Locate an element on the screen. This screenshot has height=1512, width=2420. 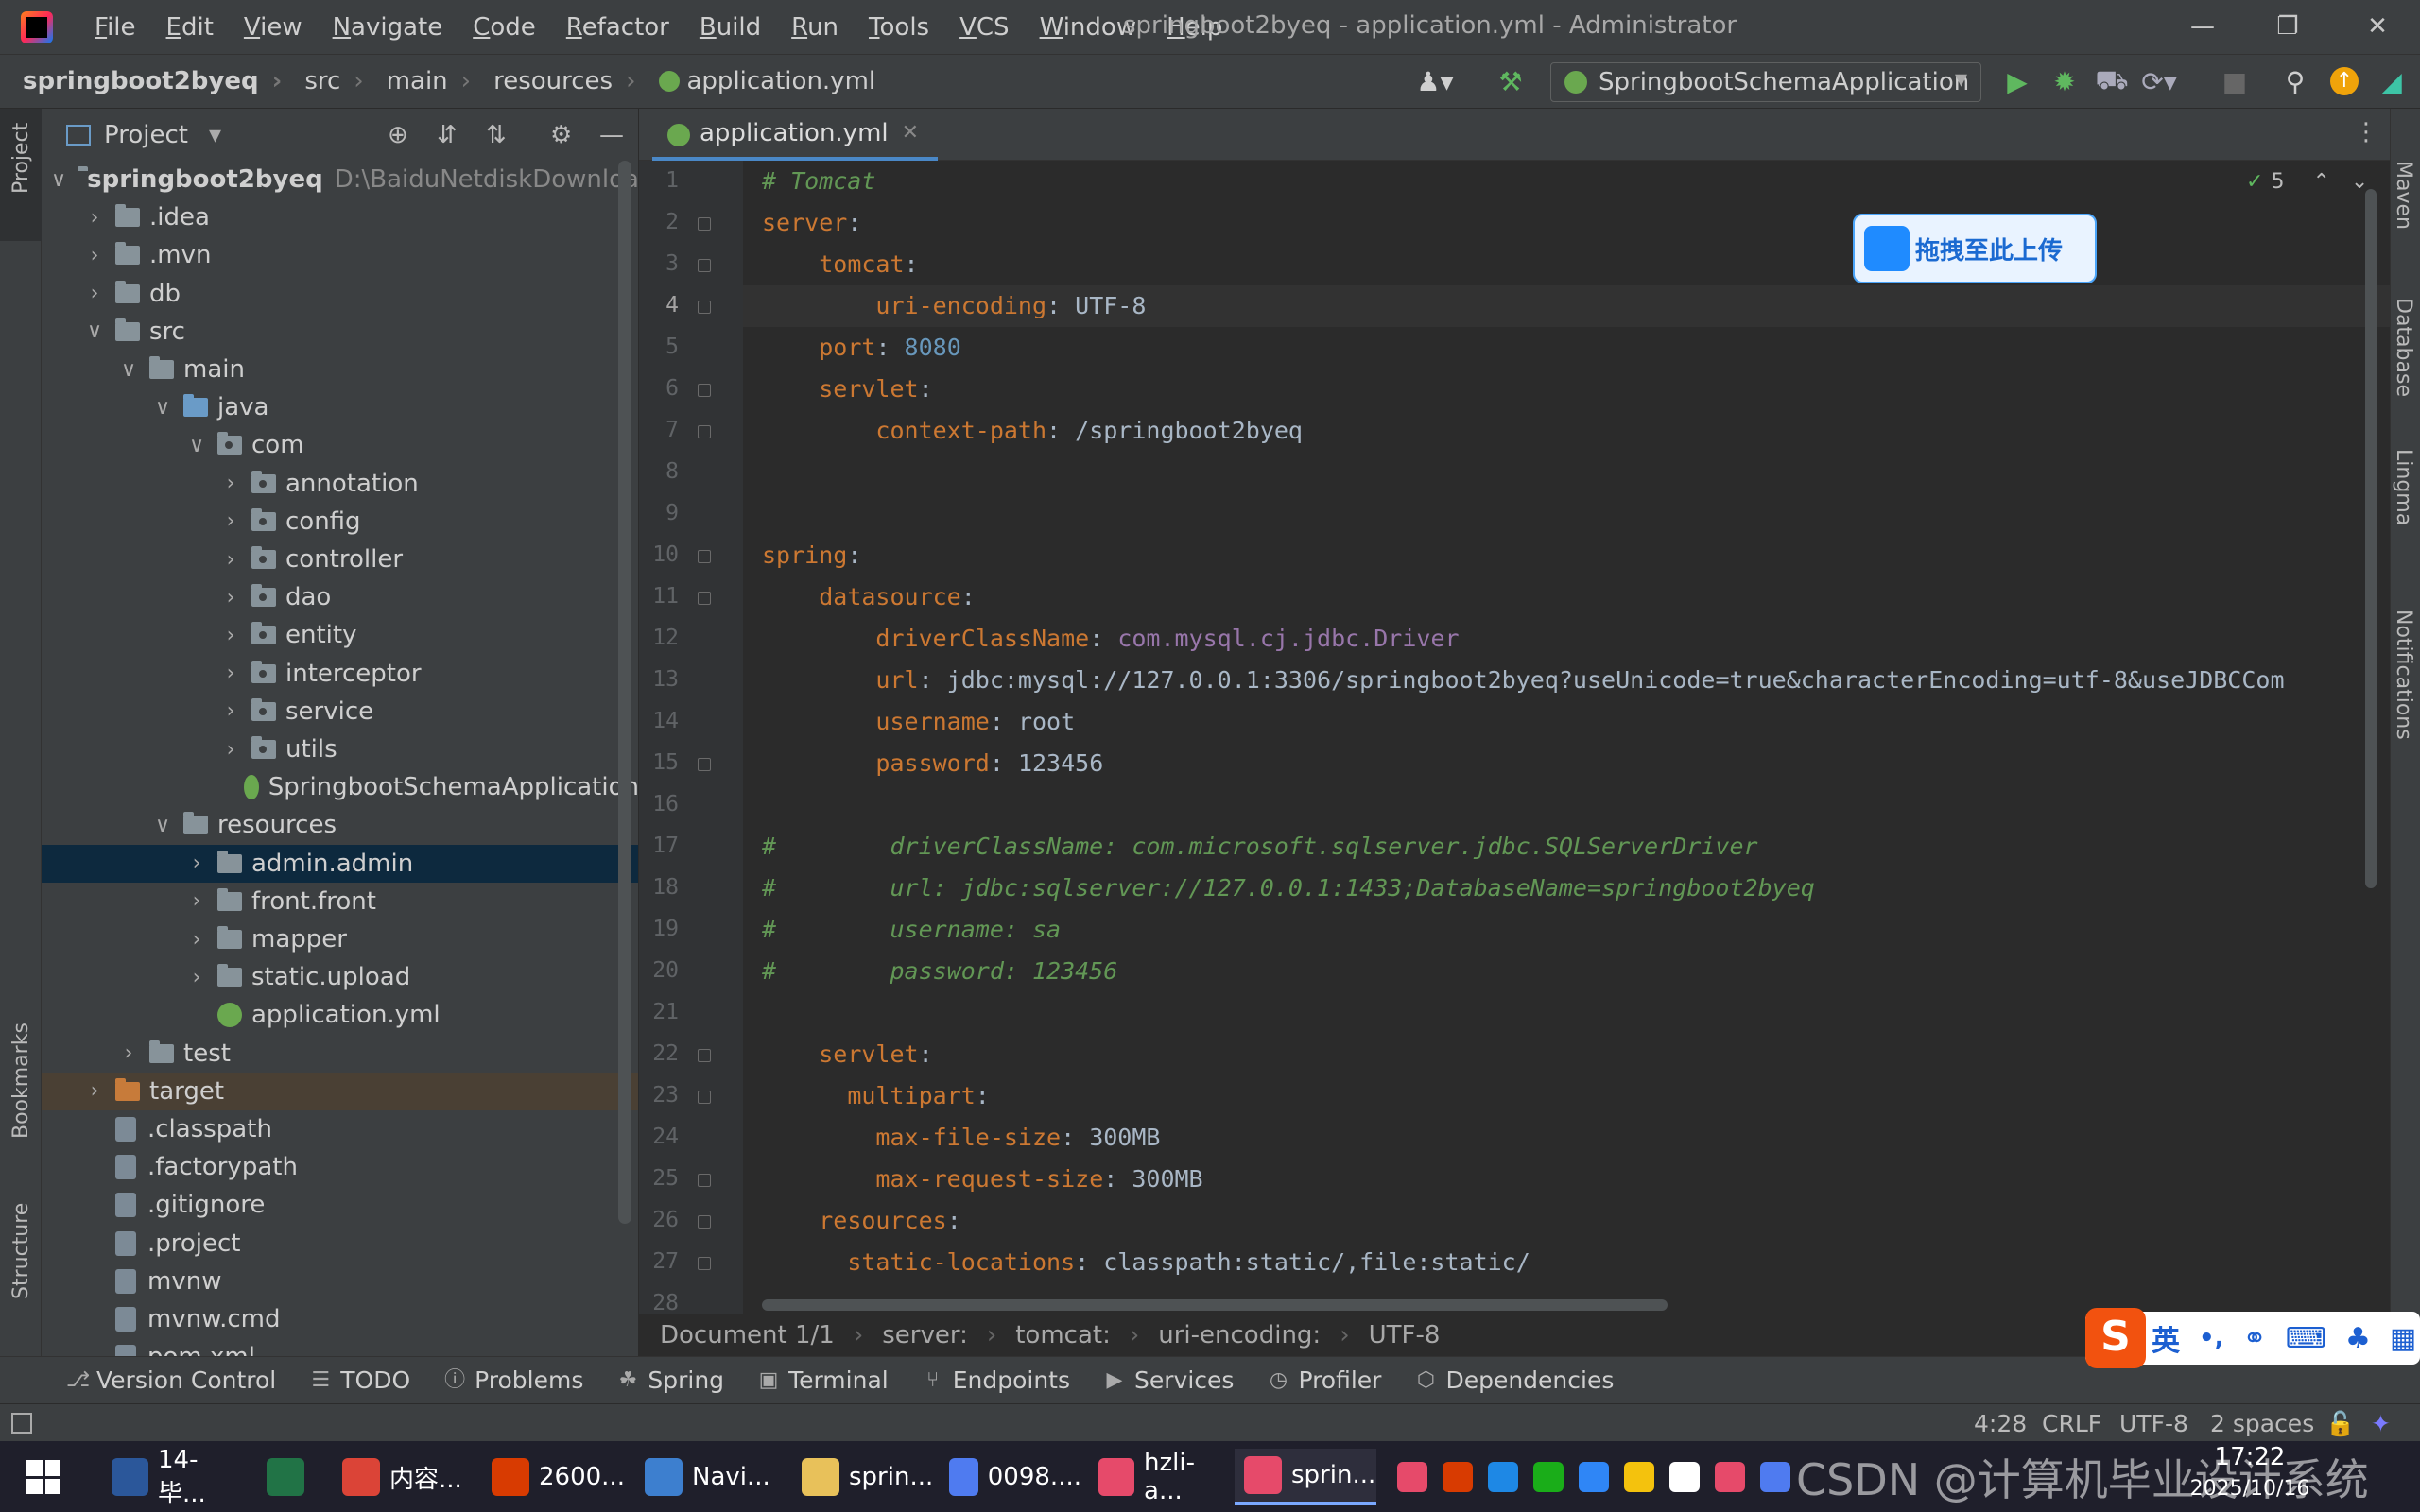
ime-toolbar: S 英 •, ⚭ ⌨ ♣ ▦ is located at coordinates (2252, 1338).